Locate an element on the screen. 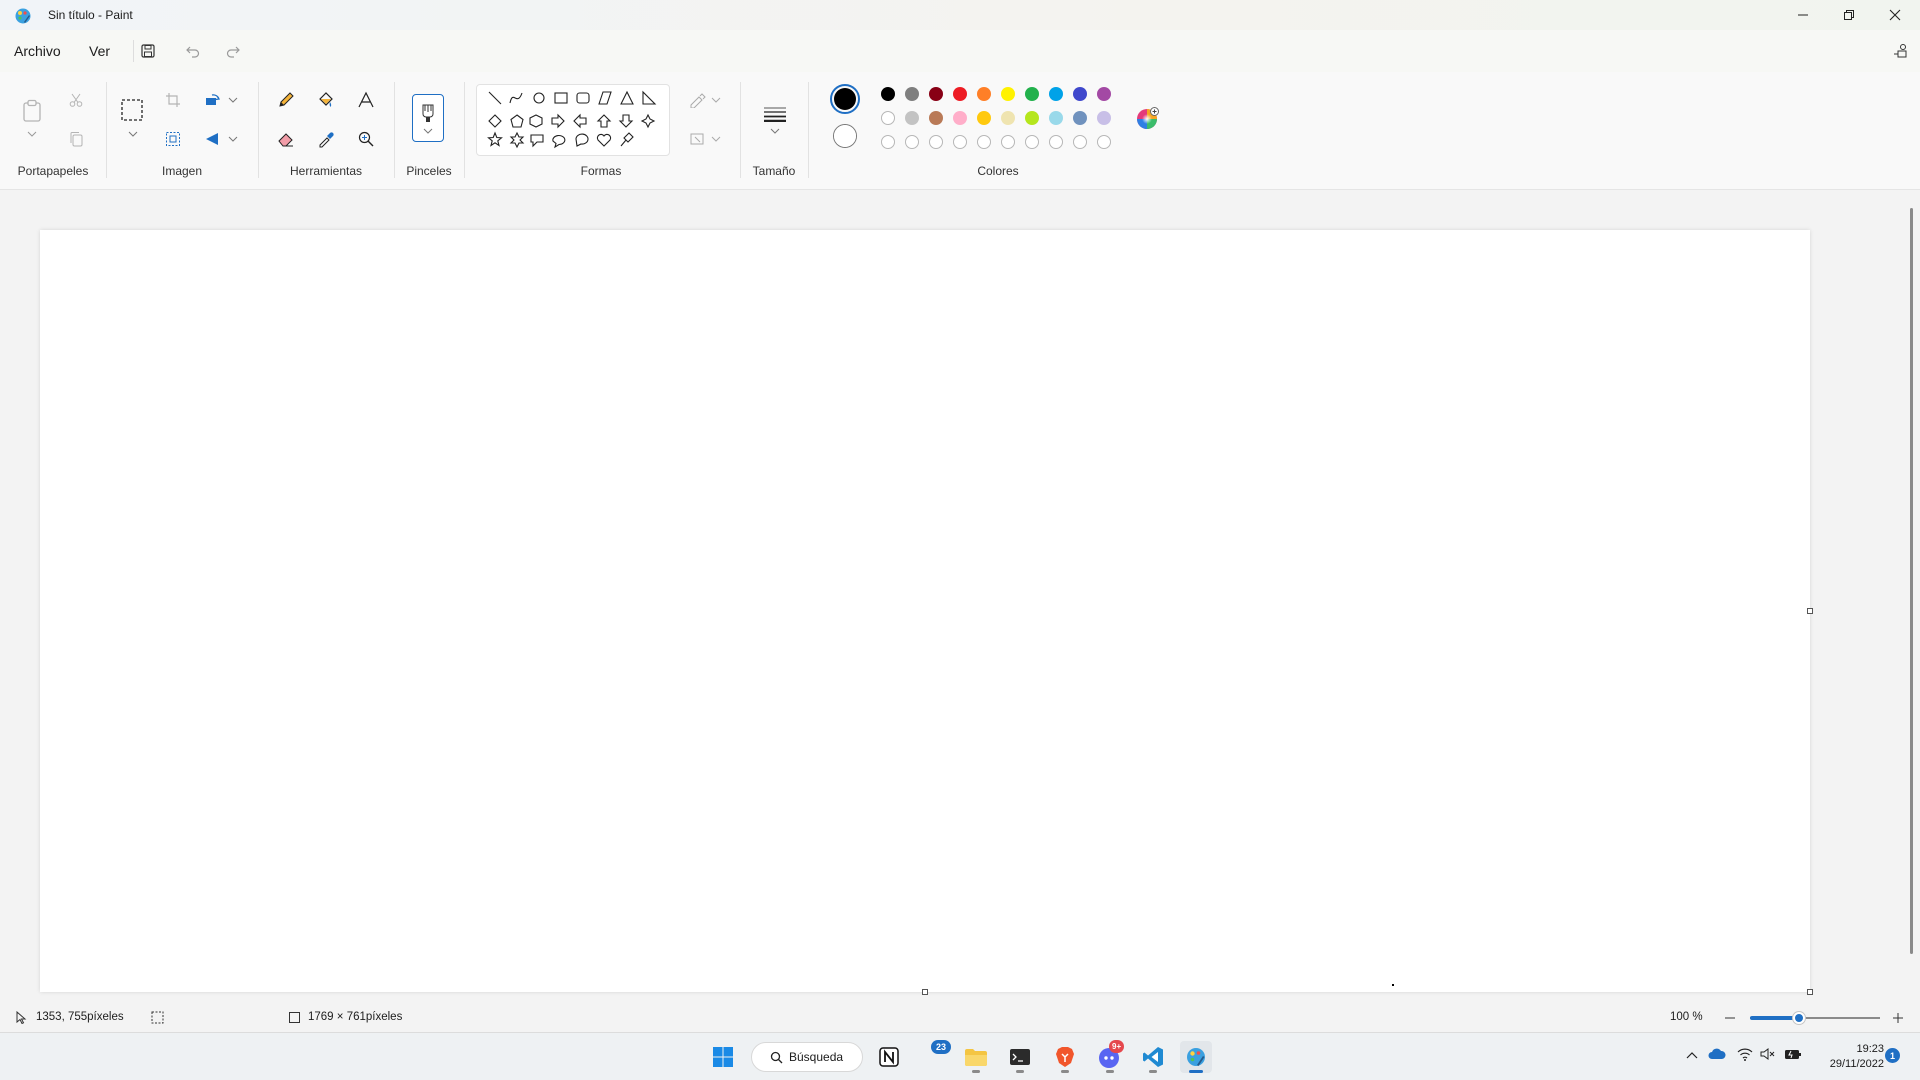  notion-app is located at coordinates (889, 1057).